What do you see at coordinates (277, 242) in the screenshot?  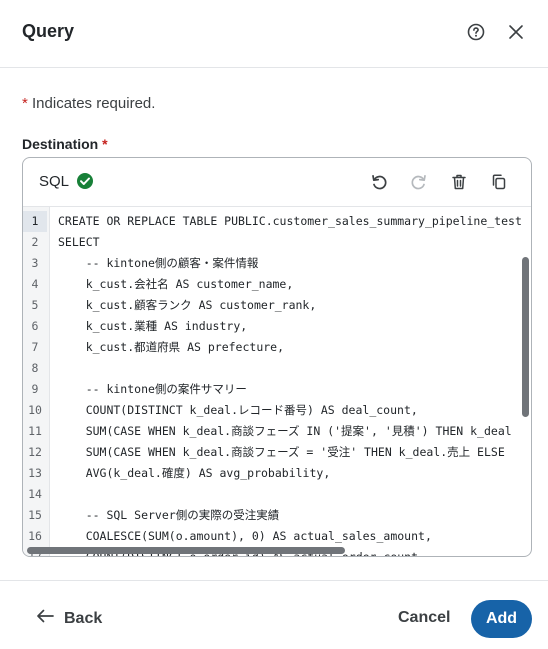 I see `code-line: 2 SELECT` at bounding box center [277, 242].